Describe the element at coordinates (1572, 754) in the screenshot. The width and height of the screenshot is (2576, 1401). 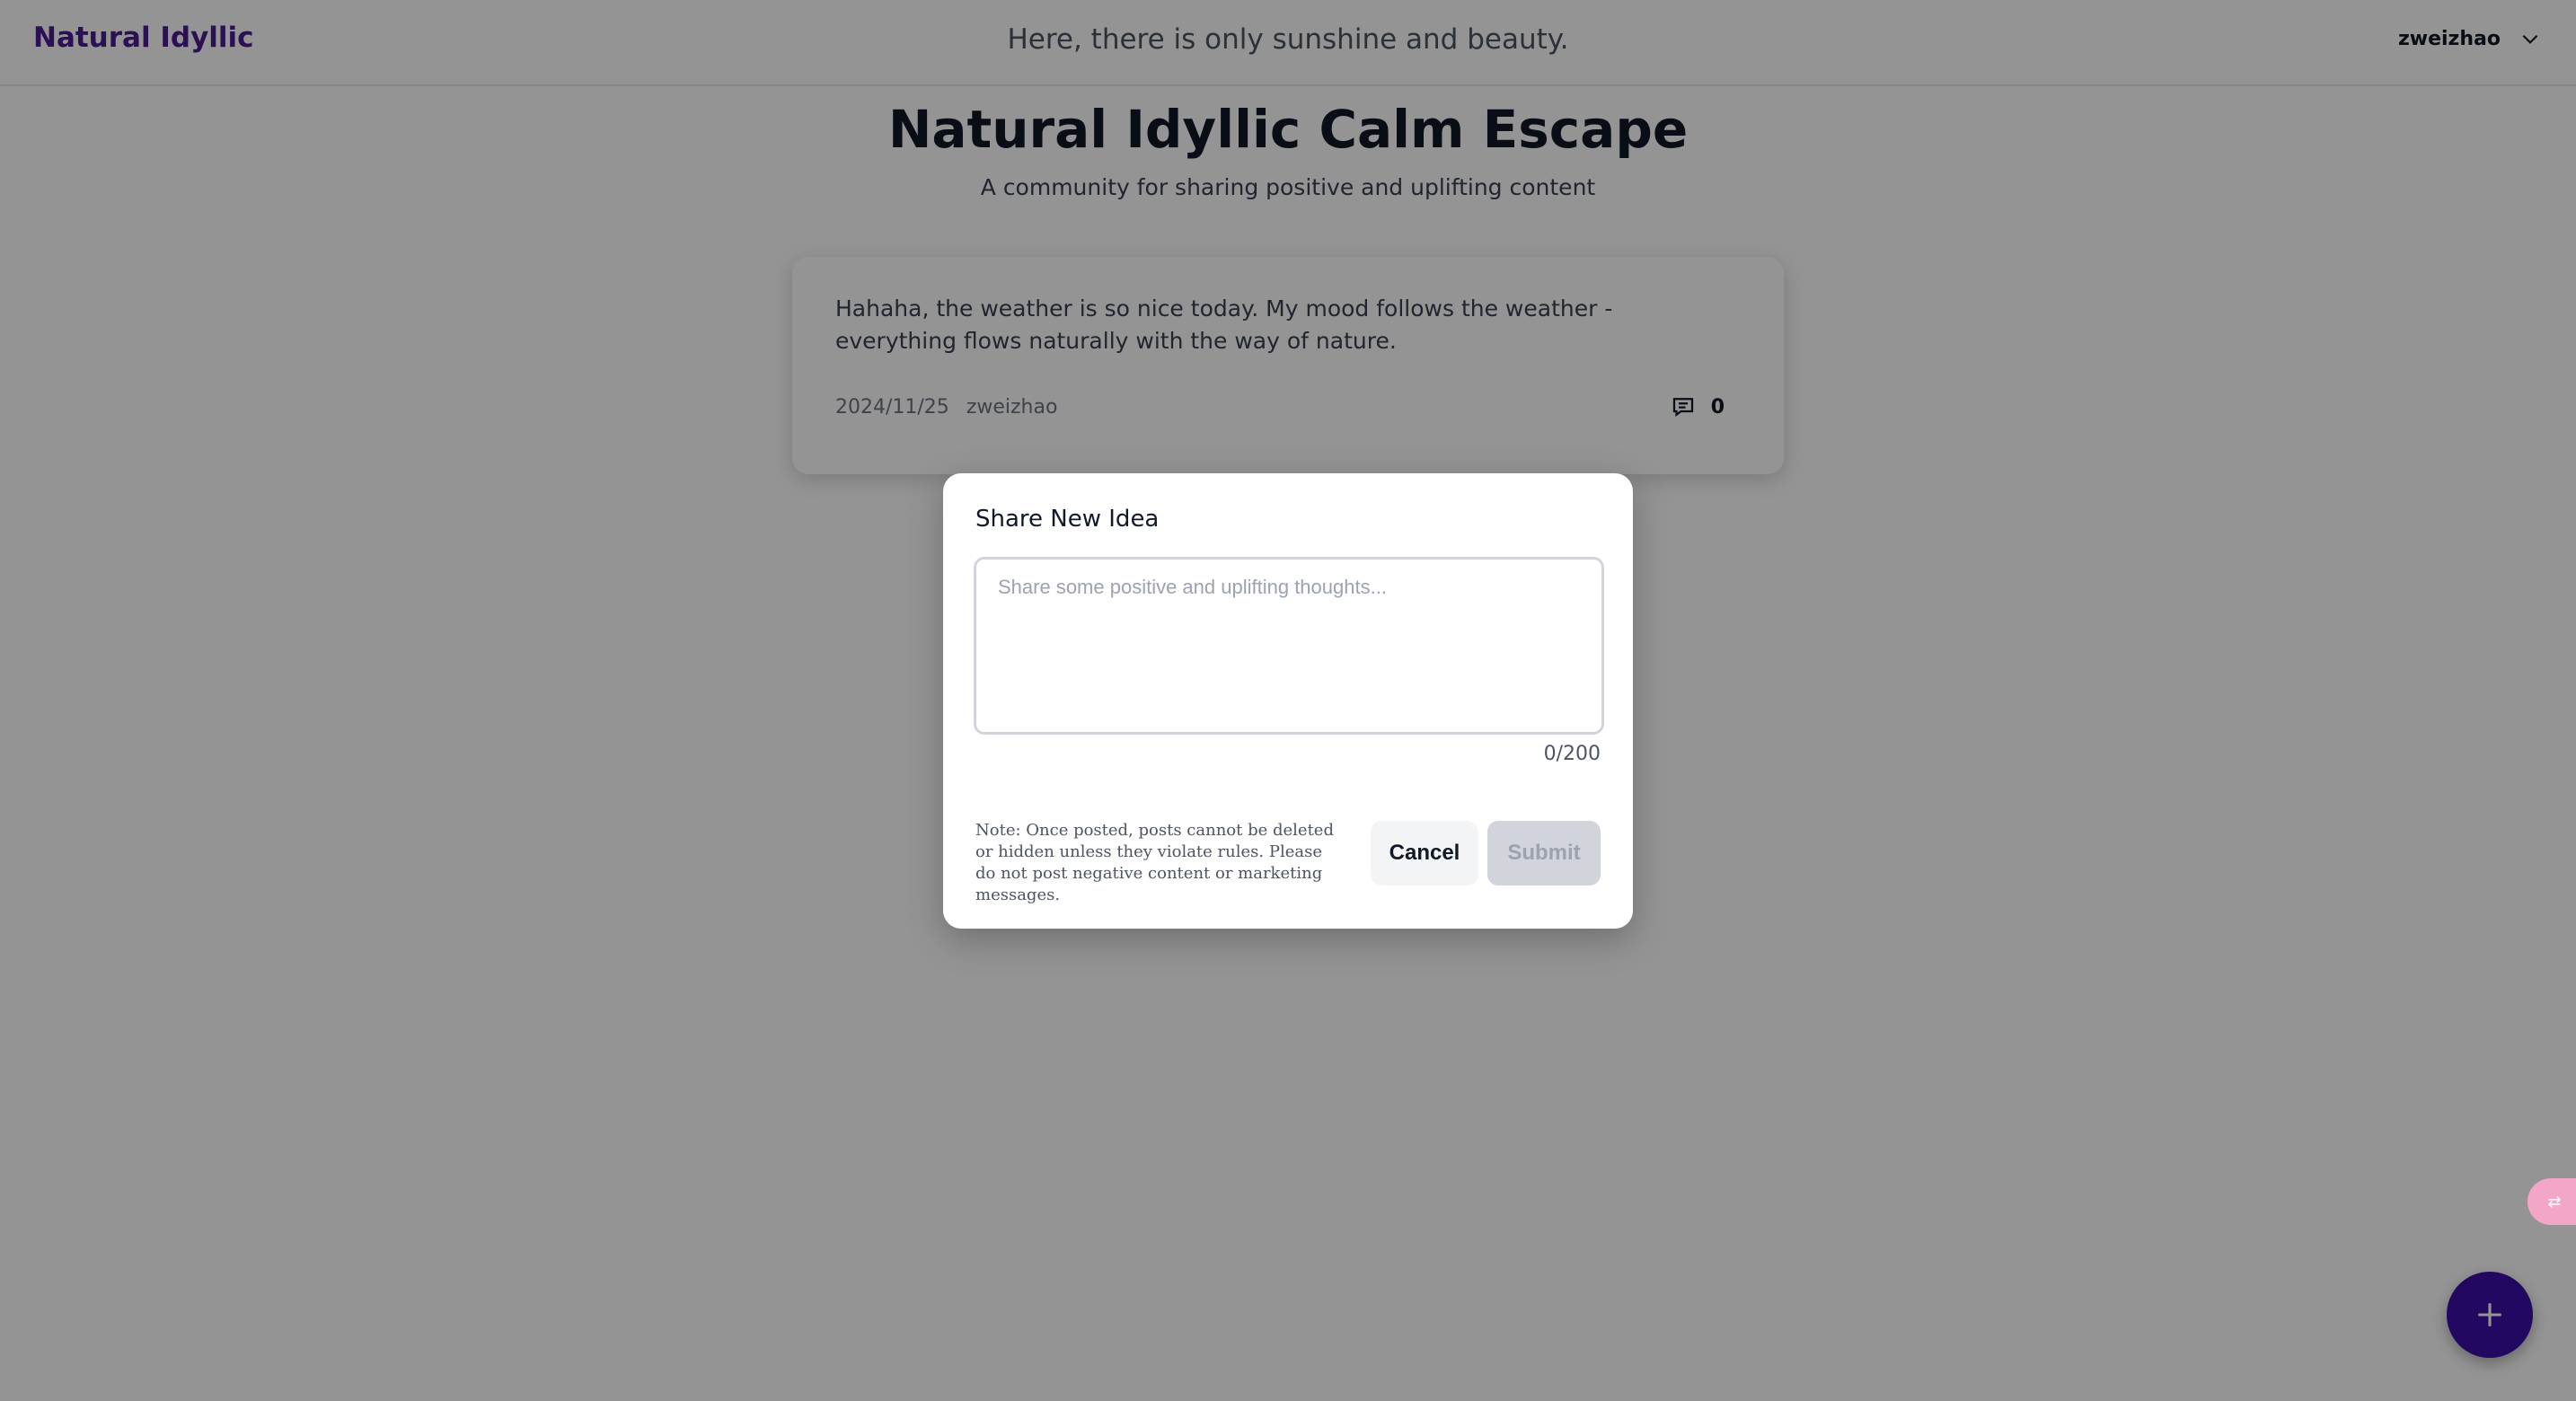
I see `char-counter: 0/200` at that location.